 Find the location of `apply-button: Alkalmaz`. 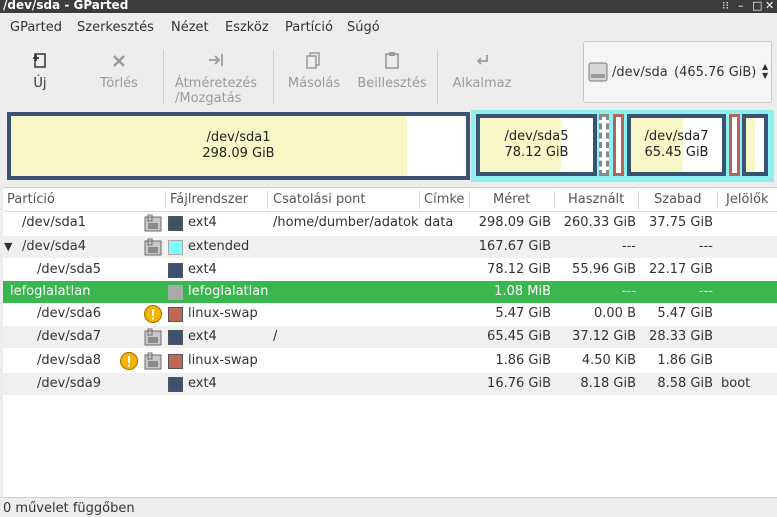

apply-button: Alkalmaz is located at coordinates (482, 69).